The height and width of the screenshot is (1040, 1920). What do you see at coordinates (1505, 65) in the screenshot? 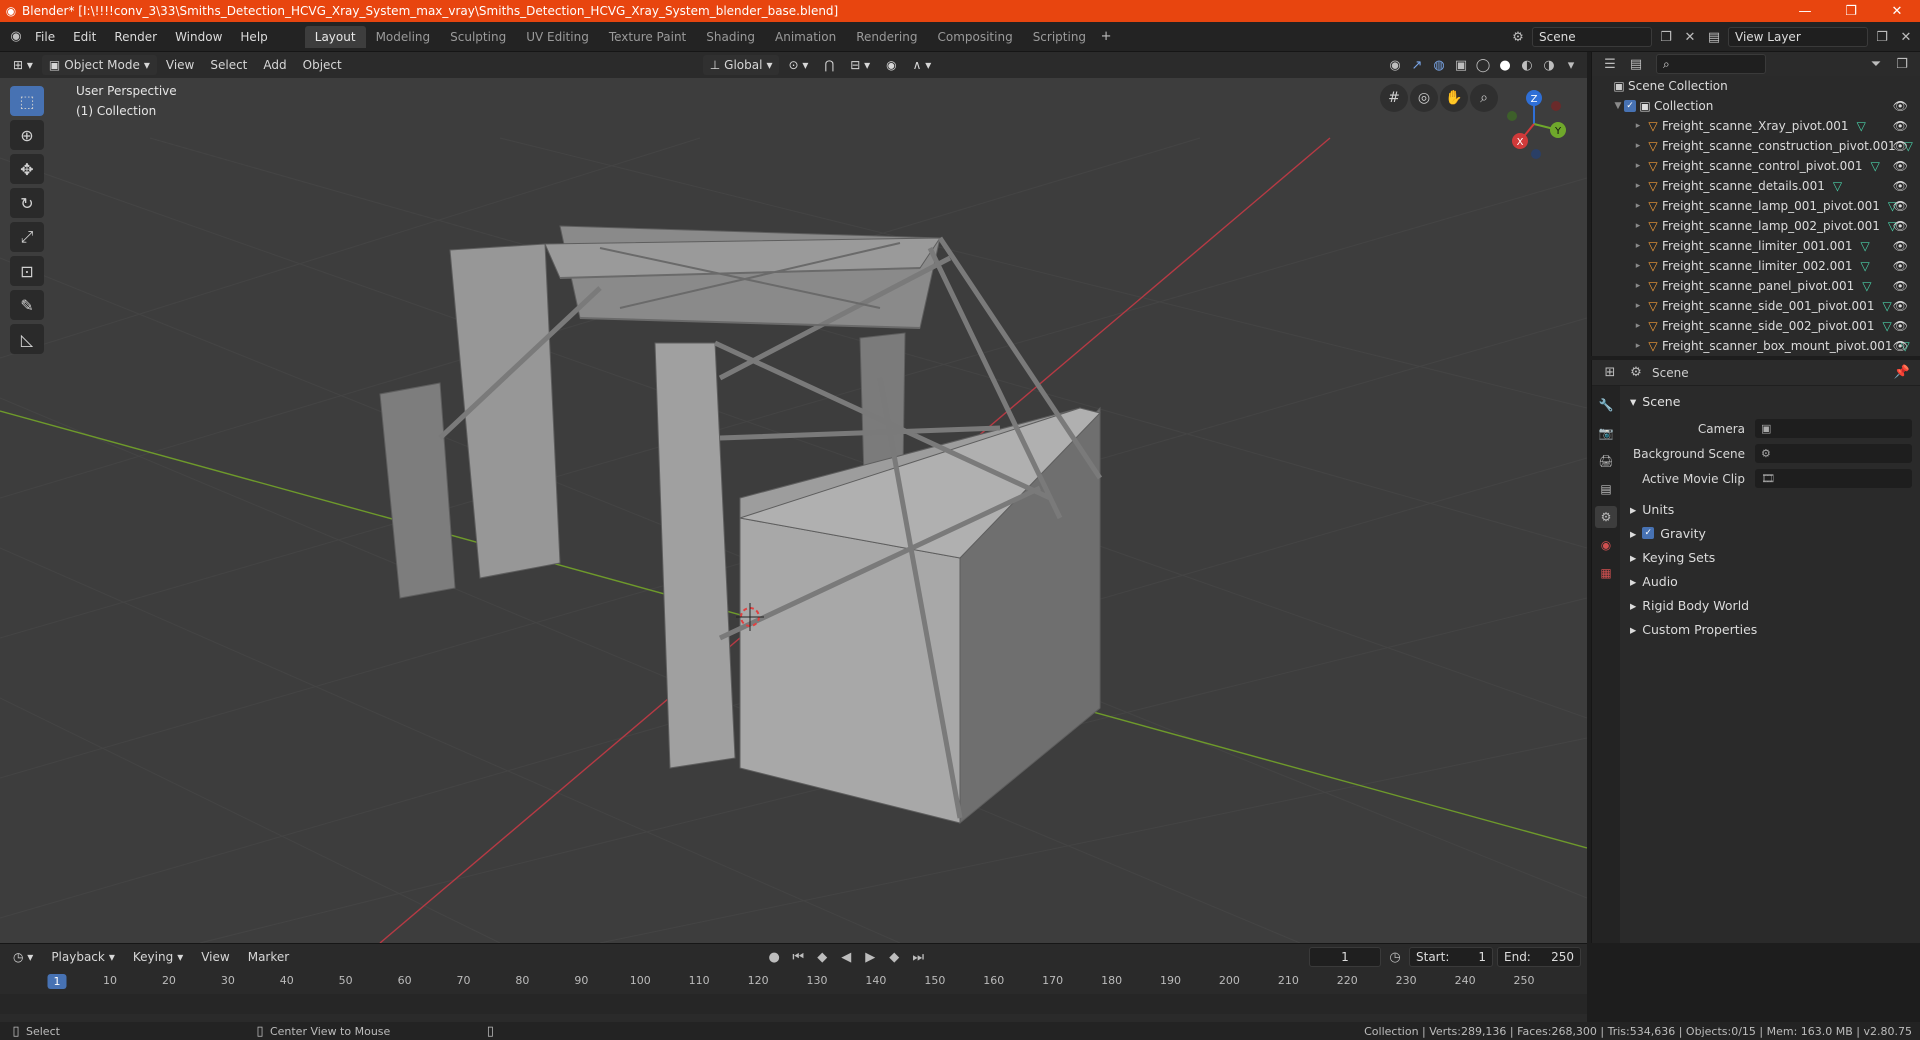
I see `solid-shading-icon: ●` at bounding box center [1505, 65].